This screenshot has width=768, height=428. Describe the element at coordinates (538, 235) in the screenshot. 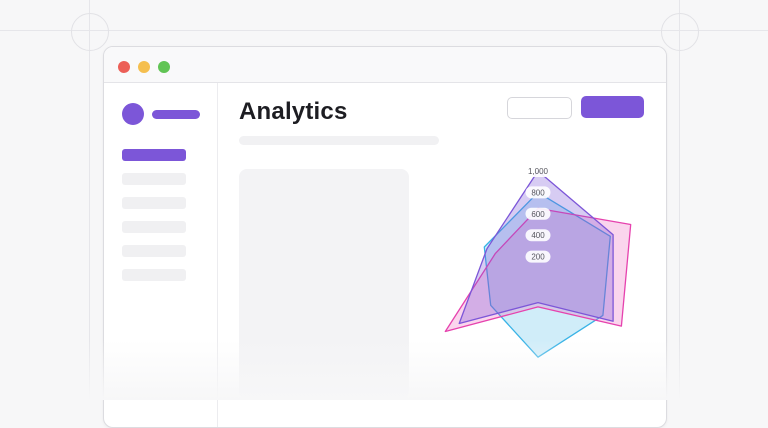

I see `radar-tick-label: 400` at that location.